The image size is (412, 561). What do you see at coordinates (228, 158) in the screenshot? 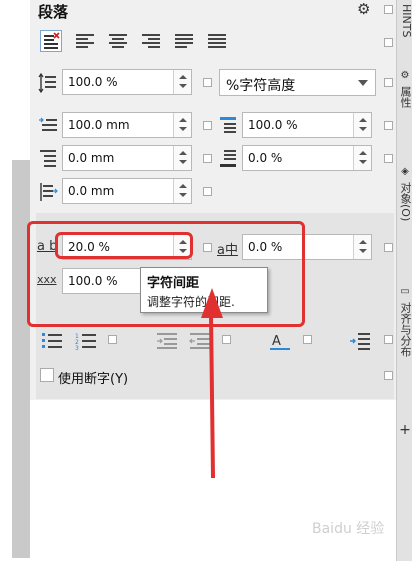
I see `space-after-paragraph-icon` at bounding box center [228, 158].